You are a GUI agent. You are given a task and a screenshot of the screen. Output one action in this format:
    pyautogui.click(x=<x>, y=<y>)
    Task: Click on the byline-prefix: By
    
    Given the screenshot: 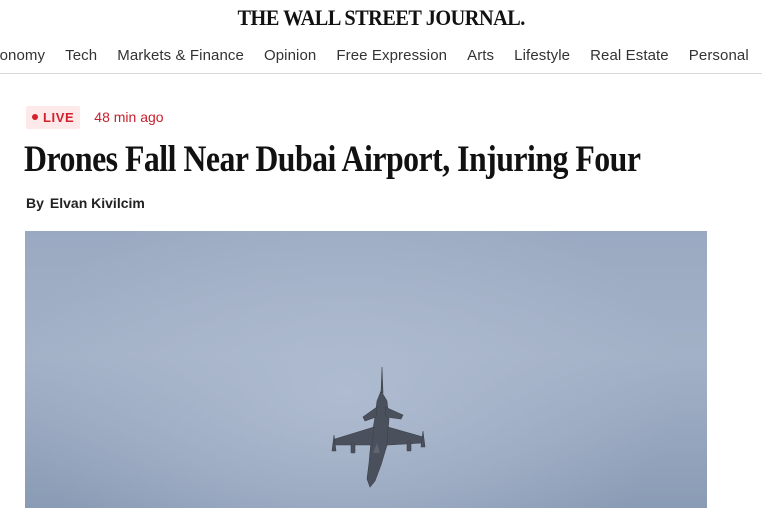 What is the action you would take?
    pyautogui.click(x=35, y=203)
    